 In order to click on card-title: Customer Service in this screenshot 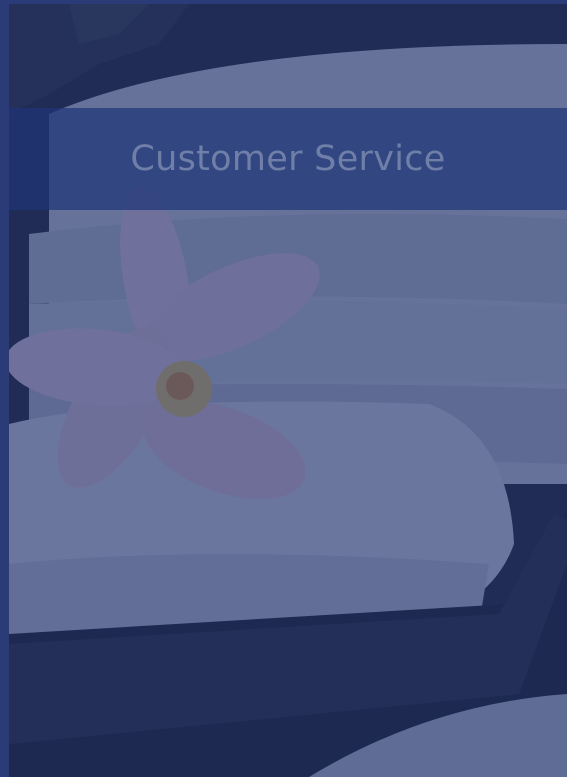, I will do `click(287, 159)`.